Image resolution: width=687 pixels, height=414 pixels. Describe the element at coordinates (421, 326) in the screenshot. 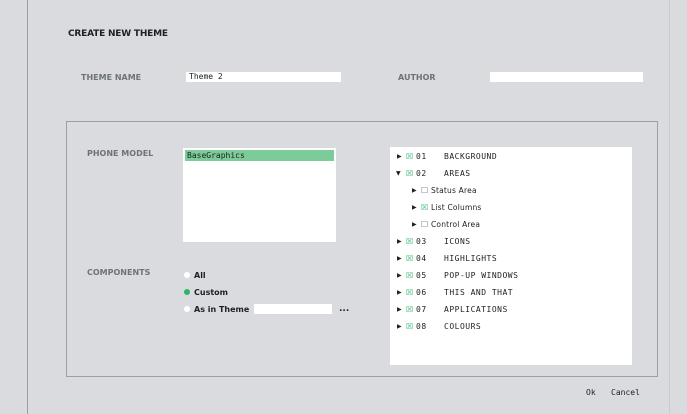

I see `tree-item-number: 08` at that location.